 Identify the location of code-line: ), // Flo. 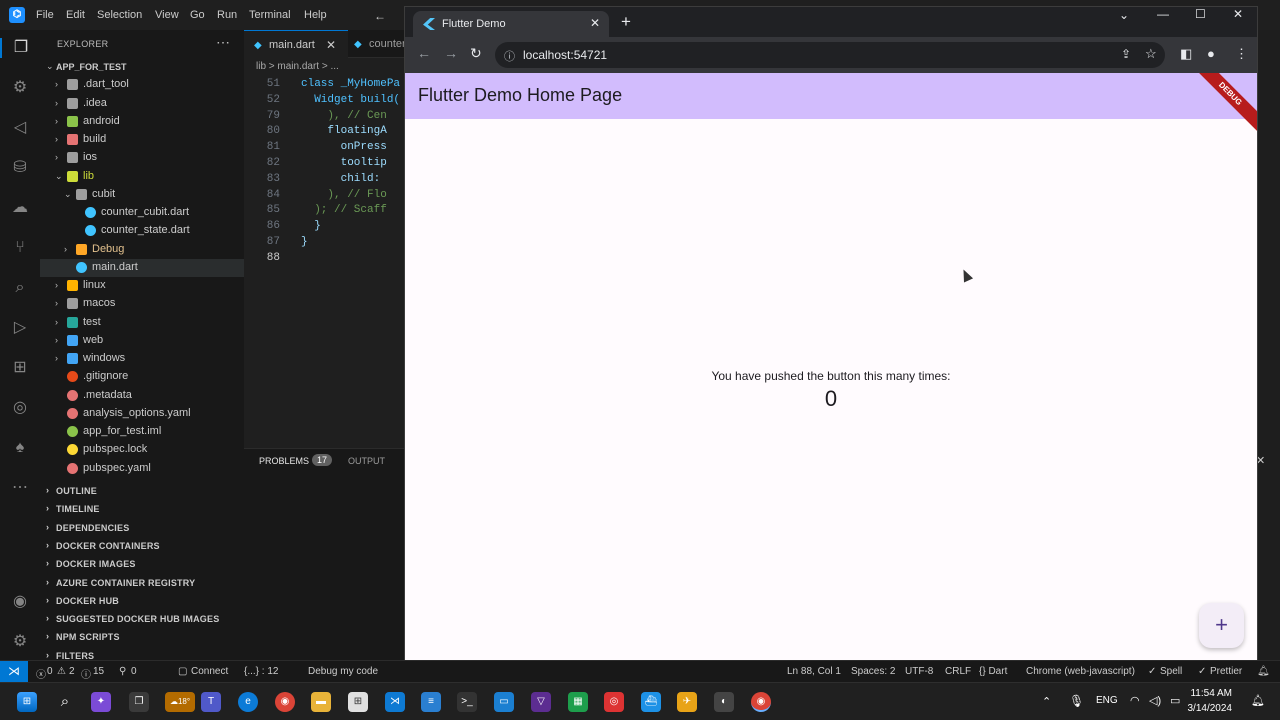
(343, 195).